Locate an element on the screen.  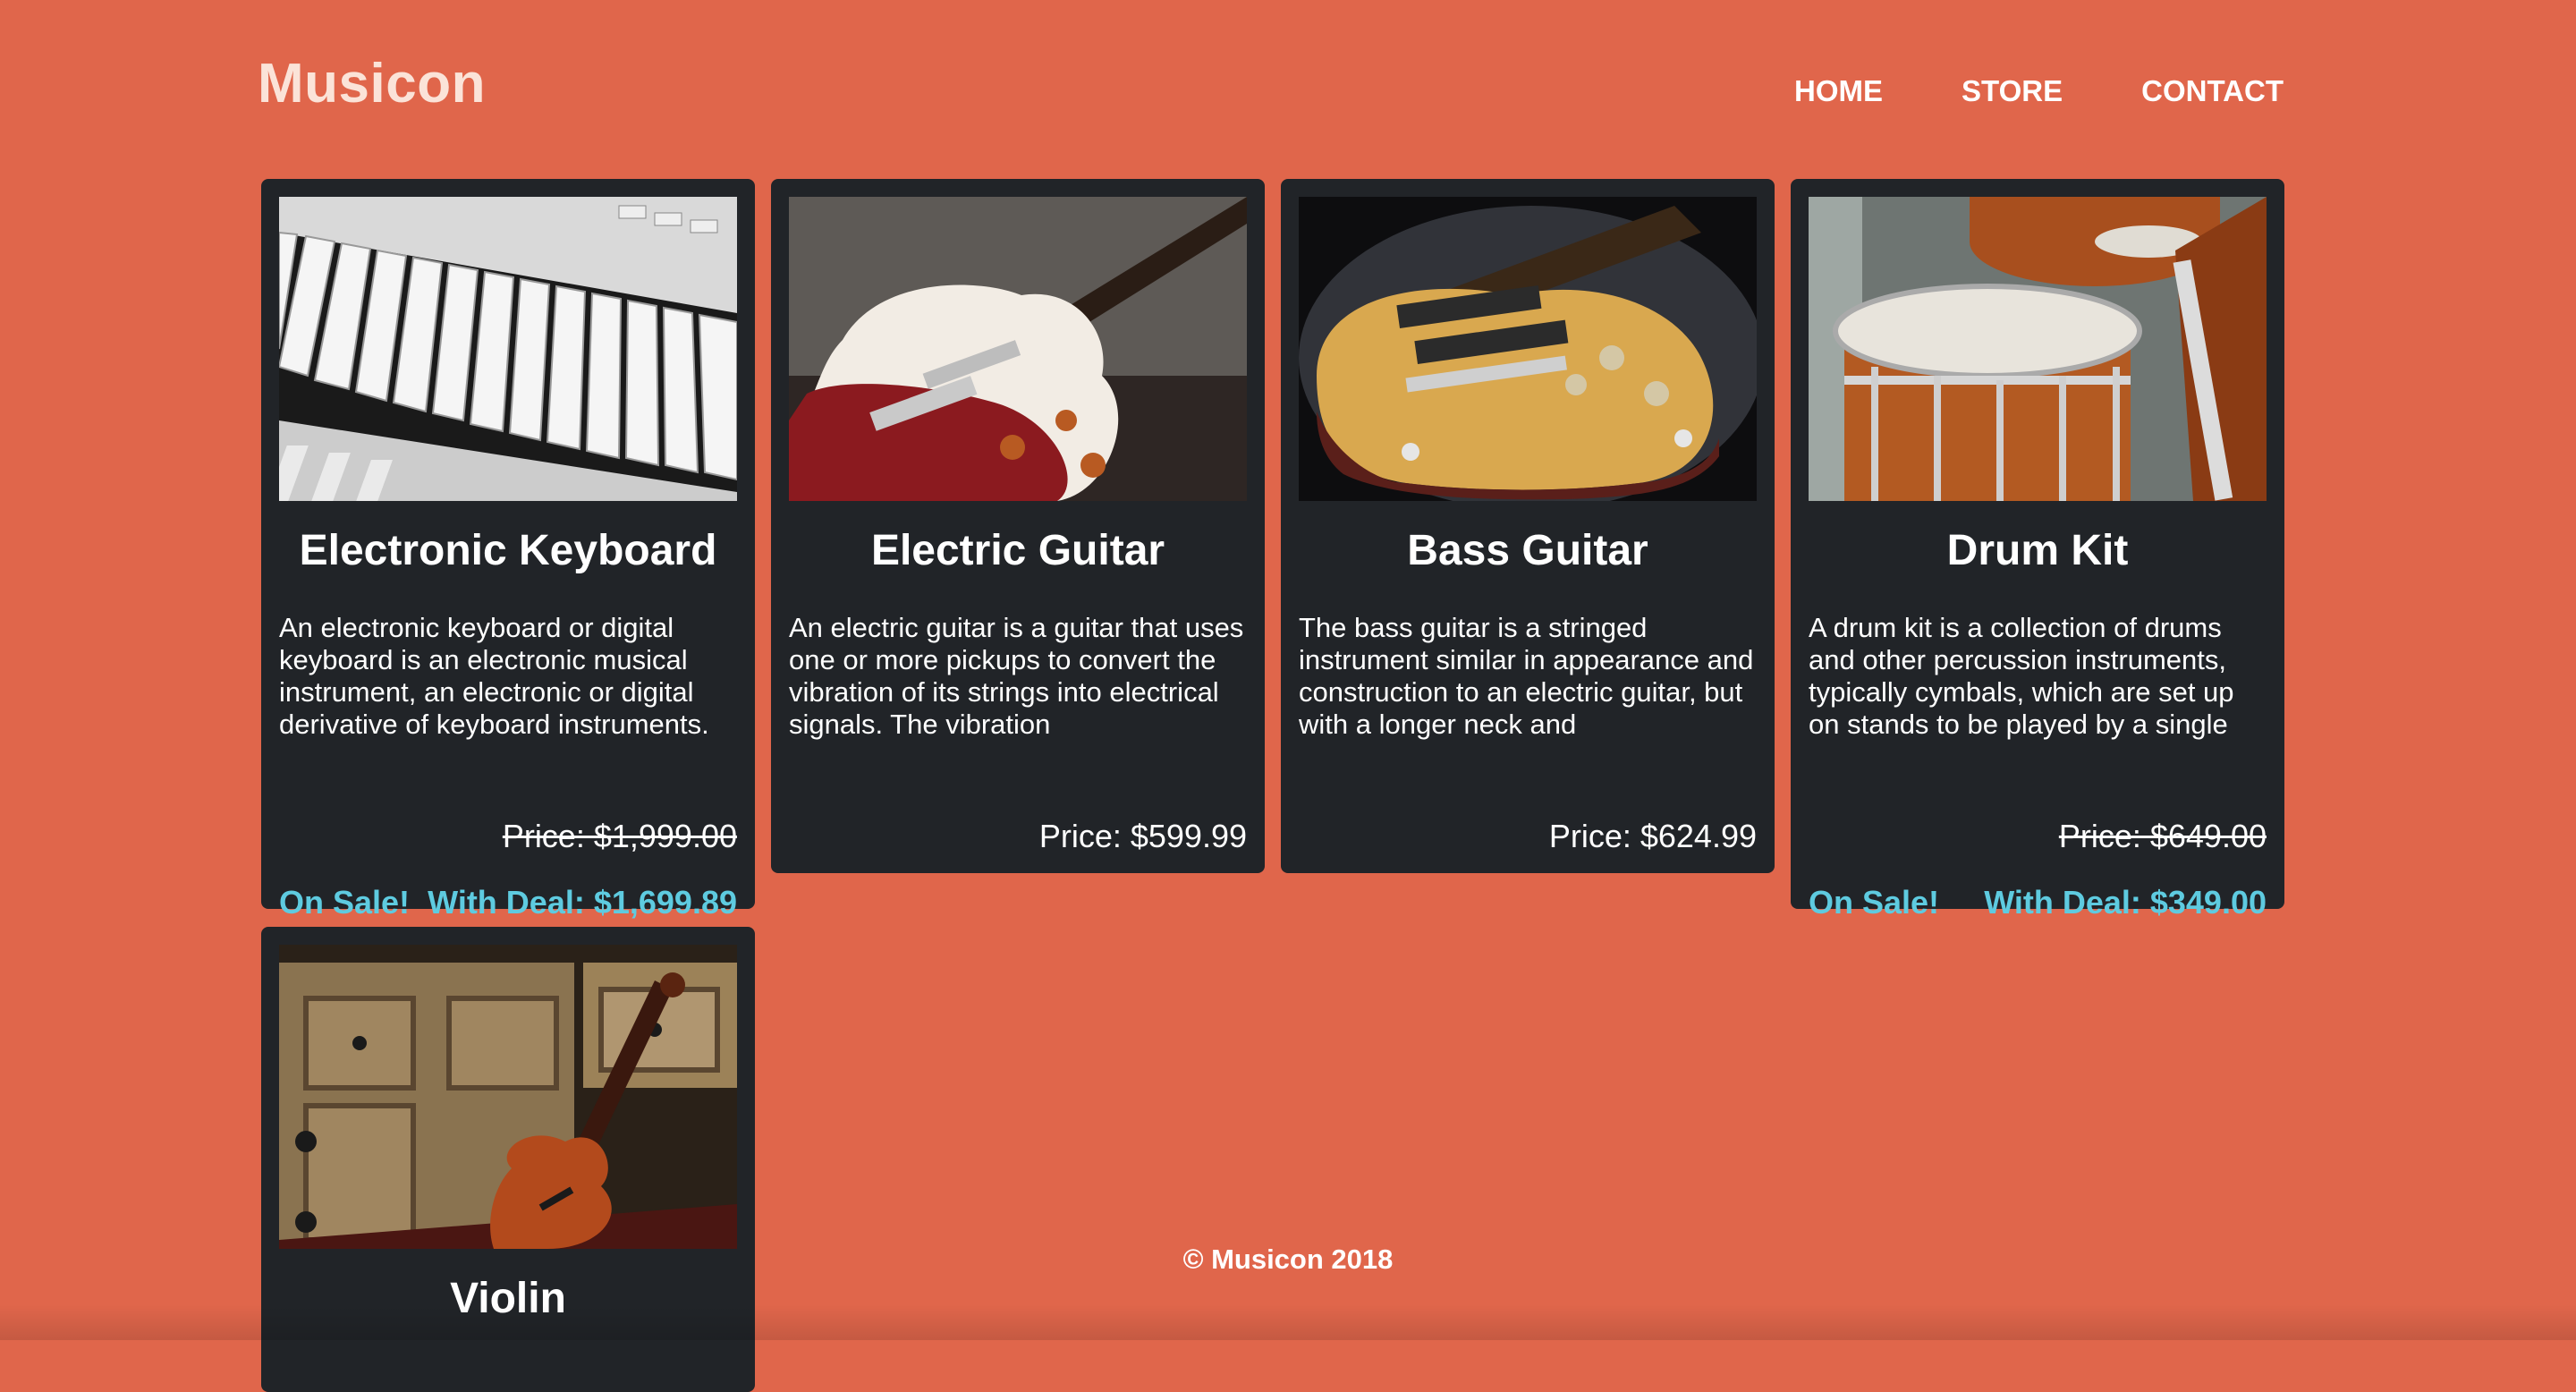
product-title: Violin is located at coordinates (508, 1298).